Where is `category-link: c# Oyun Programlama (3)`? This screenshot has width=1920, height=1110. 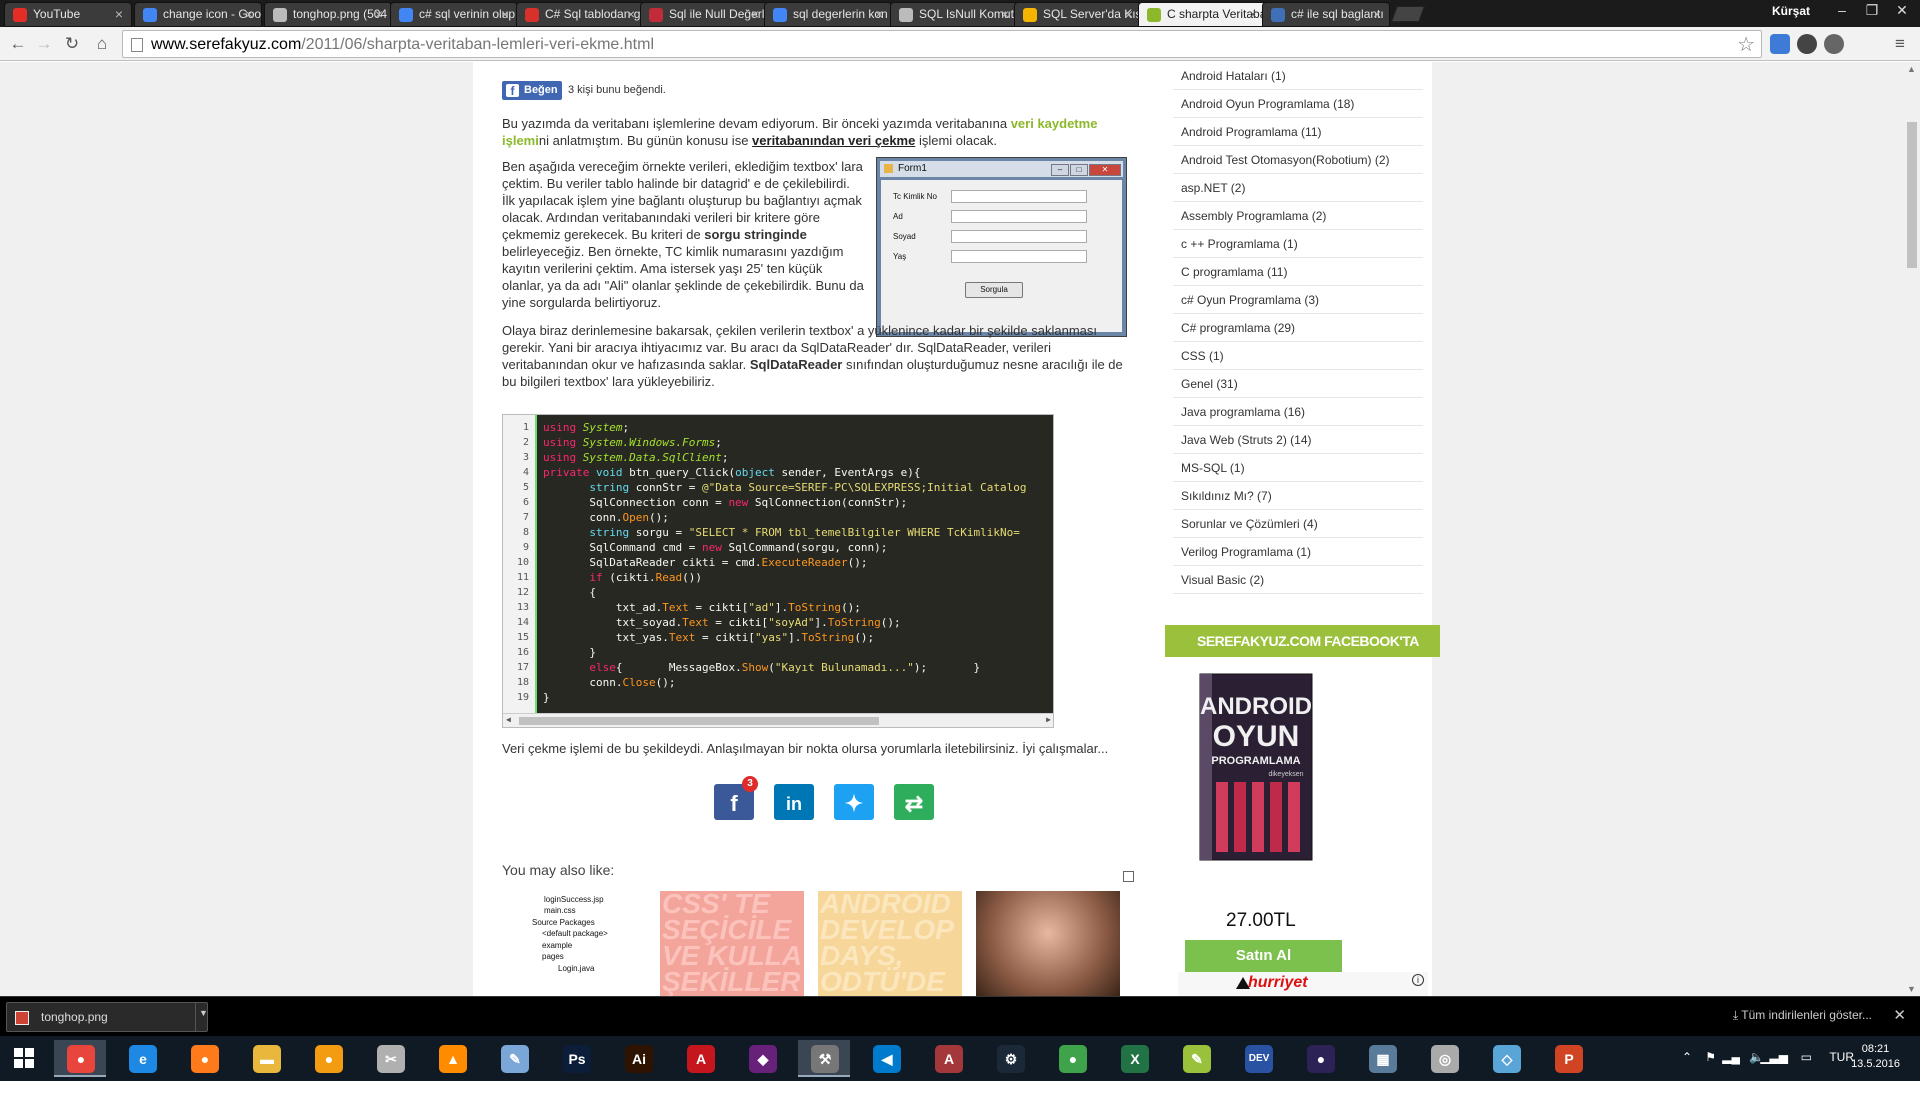
category-link: c# Oyun Programlama (3) is located at coordinates (1298, 300).